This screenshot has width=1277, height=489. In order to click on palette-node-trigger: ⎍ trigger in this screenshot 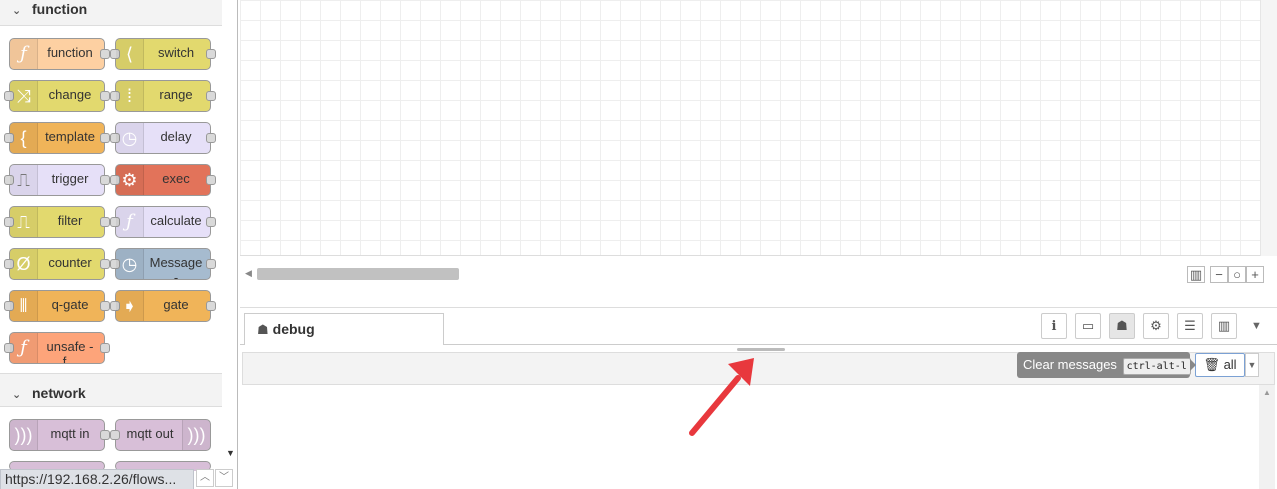, I will do `click(57, 180)`.